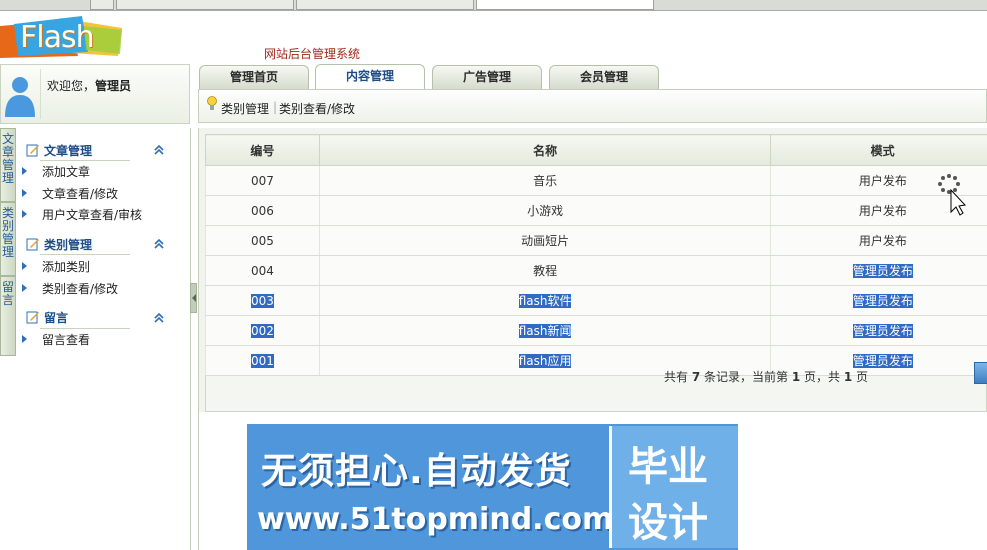 This screenshot has width=987, height=550. Describe the element at coordinates (262, 330) in the screenshot. I see `cell-id-text: 002` at that location.